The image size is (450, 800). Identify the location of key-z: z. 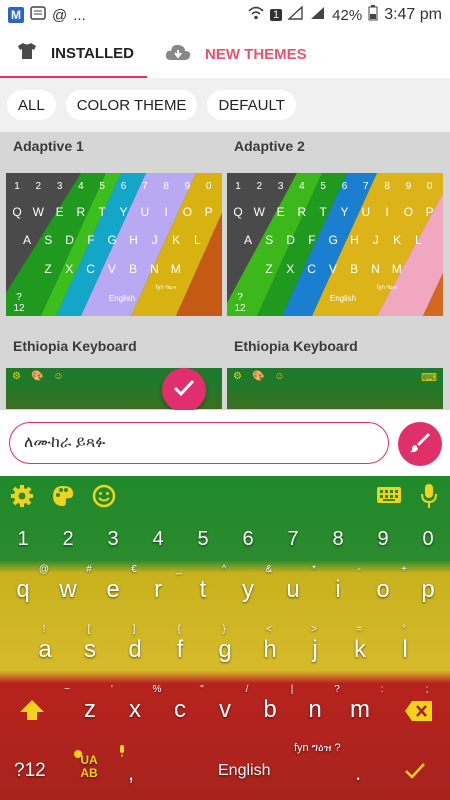
(90, 710).